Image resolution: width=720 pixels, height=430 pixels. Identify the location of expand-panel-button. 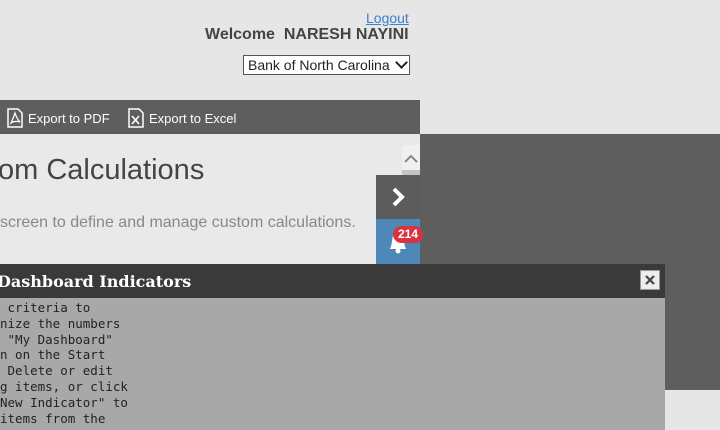
(398, 197).